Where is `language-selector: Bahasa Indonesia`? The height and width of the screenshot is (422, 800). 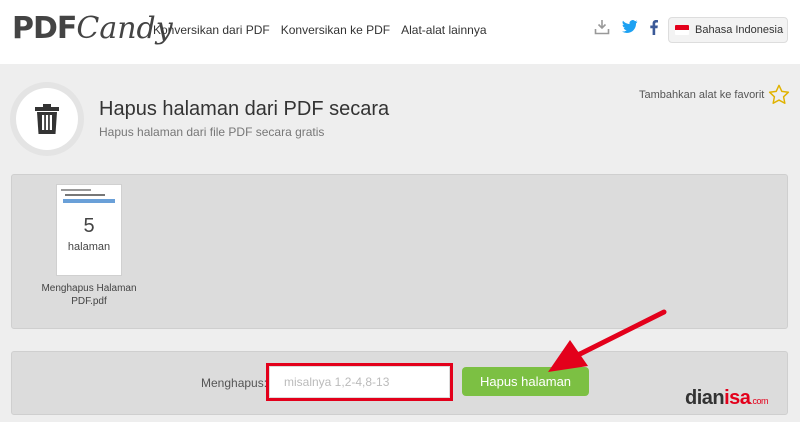 language-selector: Bahasa Indonesia is located at coordinates (728, 30).